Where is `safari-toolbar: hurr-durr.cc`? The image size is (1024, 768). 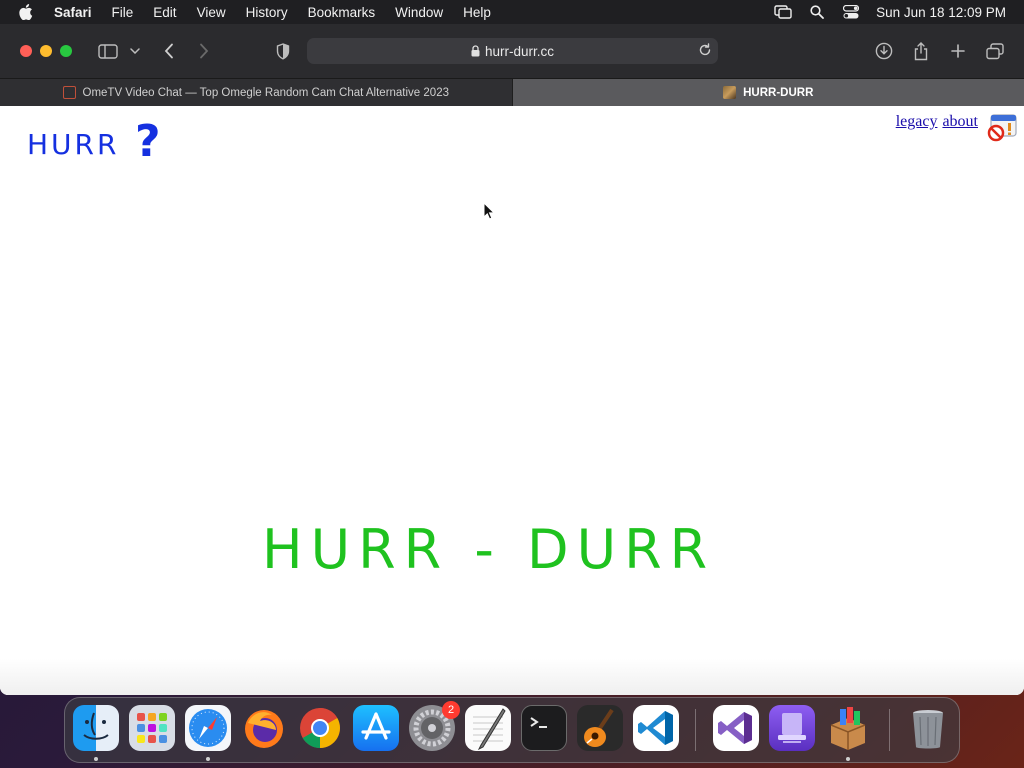 safari-toolbar: hurr-durr.cc is located at coordinates (512, 51).